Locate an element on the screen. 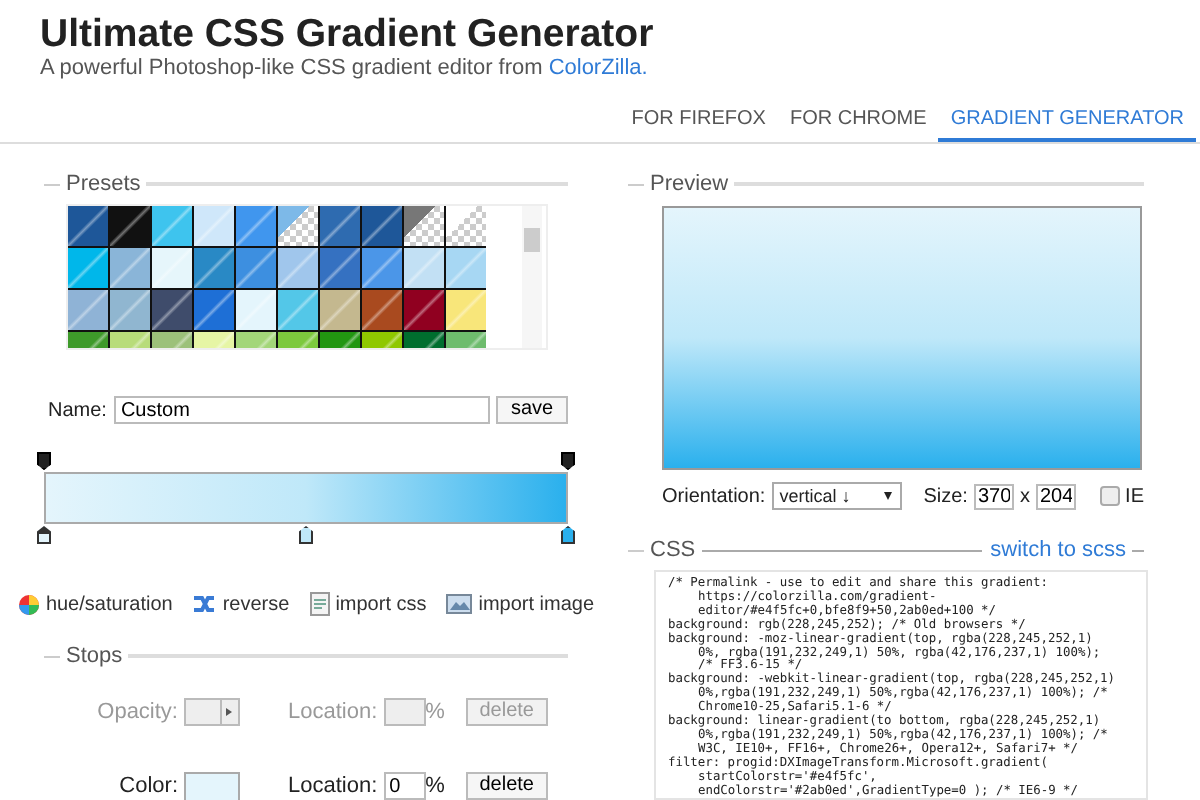 Image resolution: width=1200 pixels, height=800 pixels. save-button: save is located at coordinates (532, 410).